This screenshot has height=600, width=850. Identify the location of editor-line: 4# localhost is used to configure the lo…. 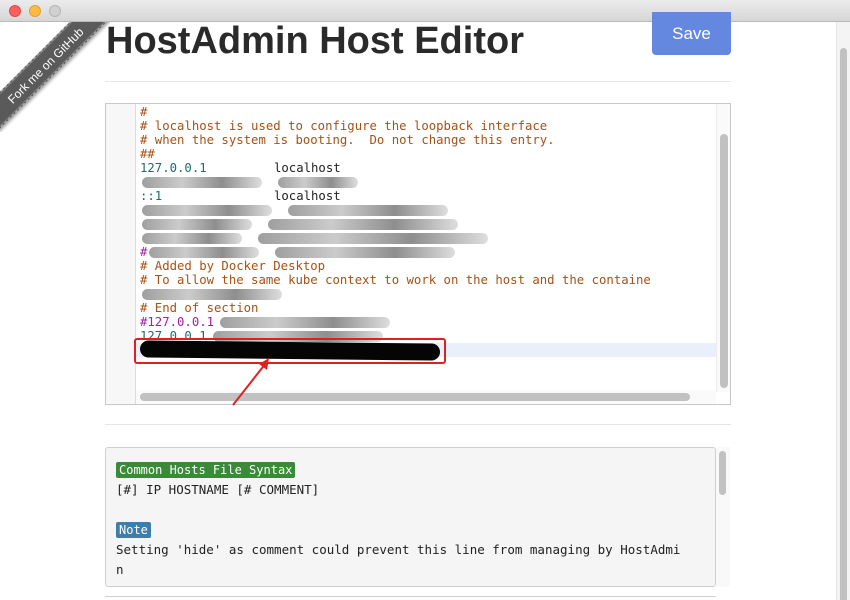
(426, 126).